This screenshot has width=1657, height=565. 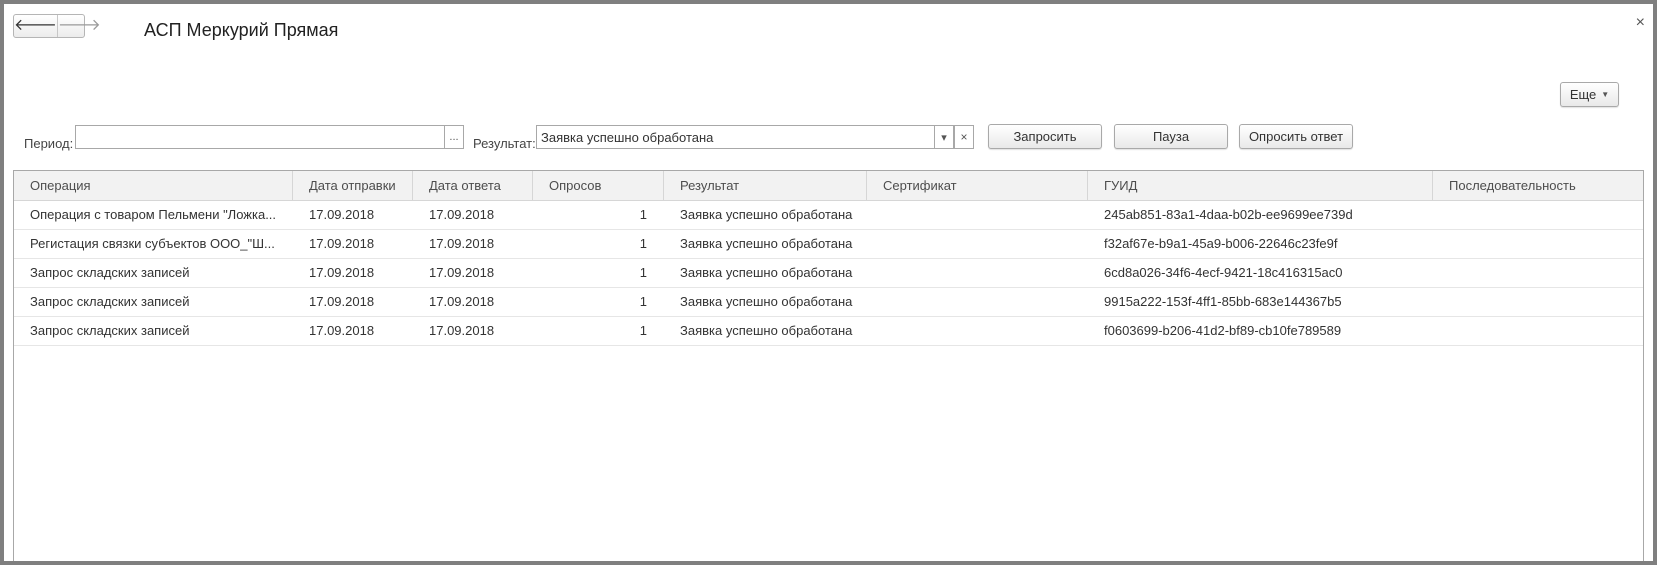 What do you see at coordinates (1640, 23) in the screenshot?
I see `close-icon: ×` at bounding box center [1640, 23].